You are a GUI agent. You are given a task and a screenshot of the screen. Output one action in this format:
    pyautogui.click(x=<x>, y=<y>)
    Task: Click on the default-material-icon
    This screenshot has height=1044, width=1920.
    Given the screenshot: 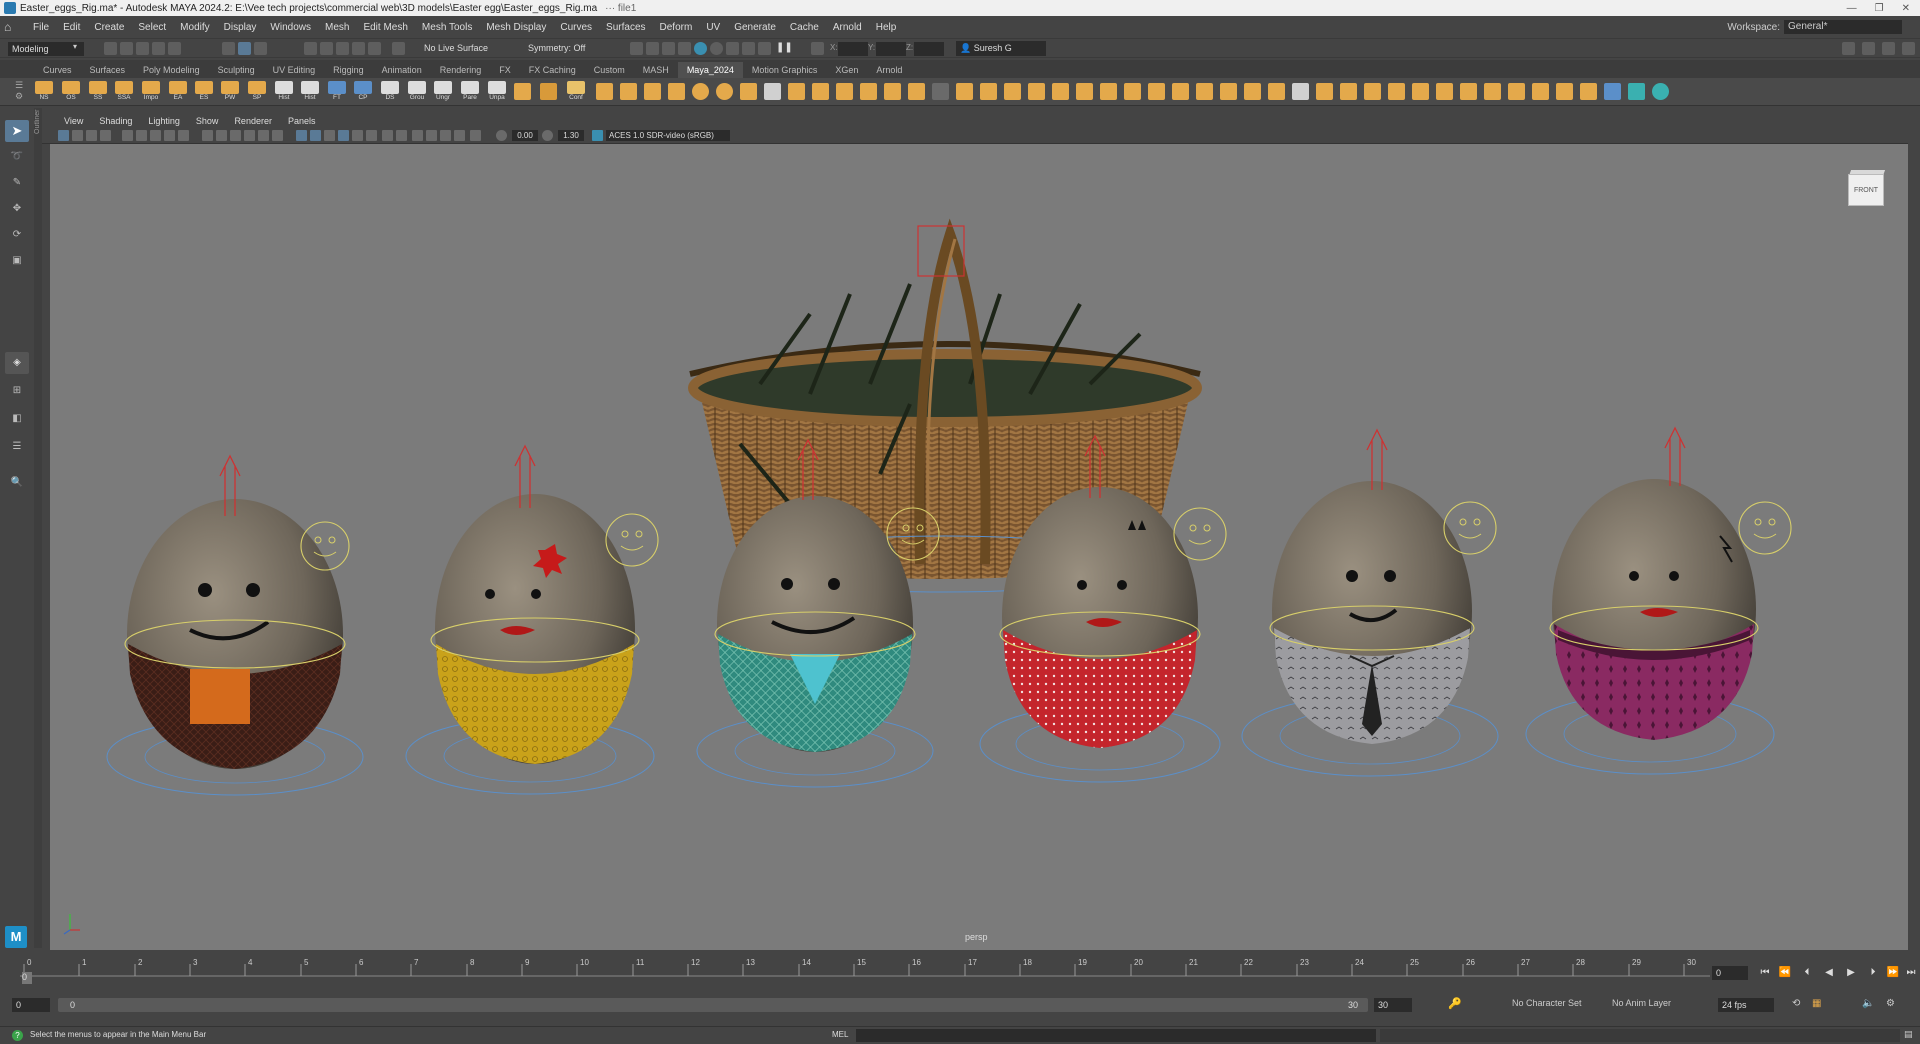 What is the action you would take?
    pyautogui.click(x=263, y=135)
    